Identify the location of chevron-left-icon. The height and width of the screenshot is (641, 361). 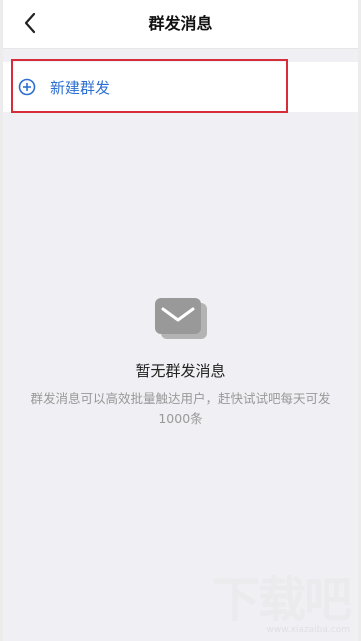
(30, 25).